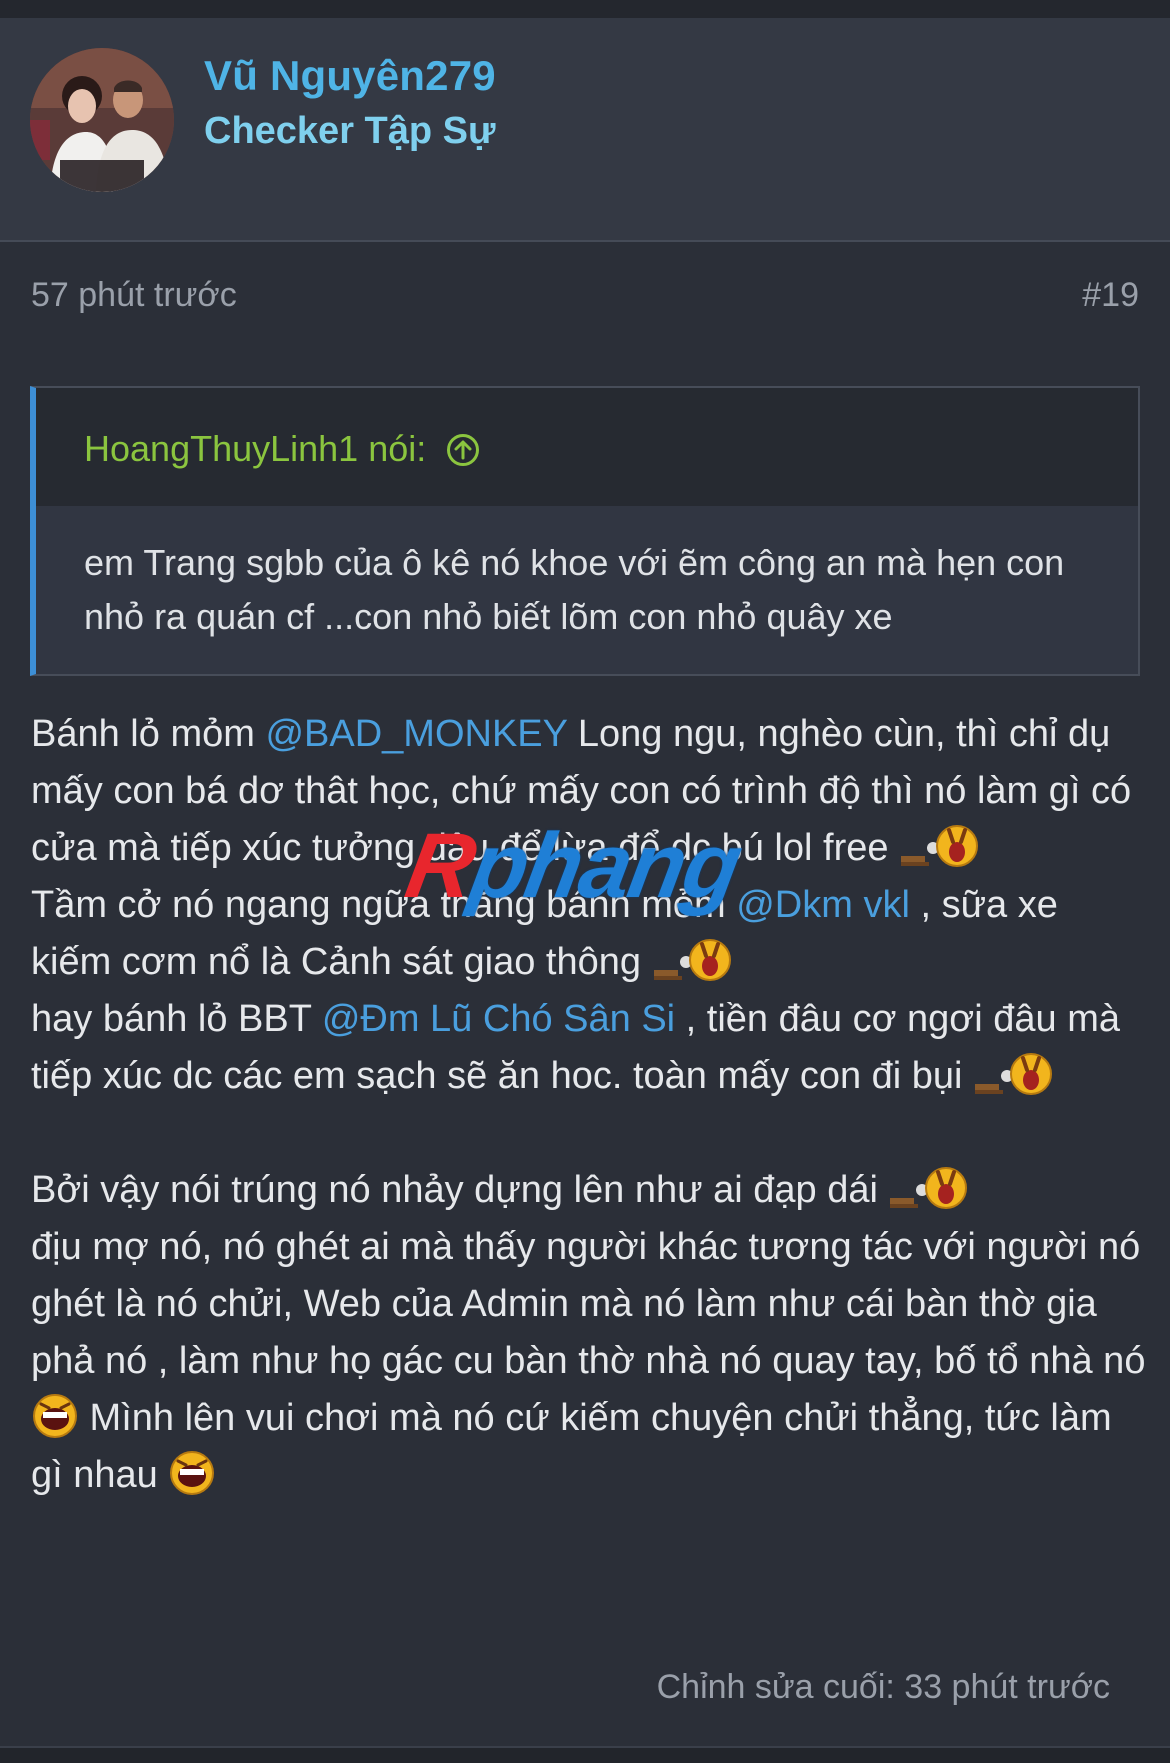  I want to click on post-meta: 57 phút trước #19, so click(585, 301).